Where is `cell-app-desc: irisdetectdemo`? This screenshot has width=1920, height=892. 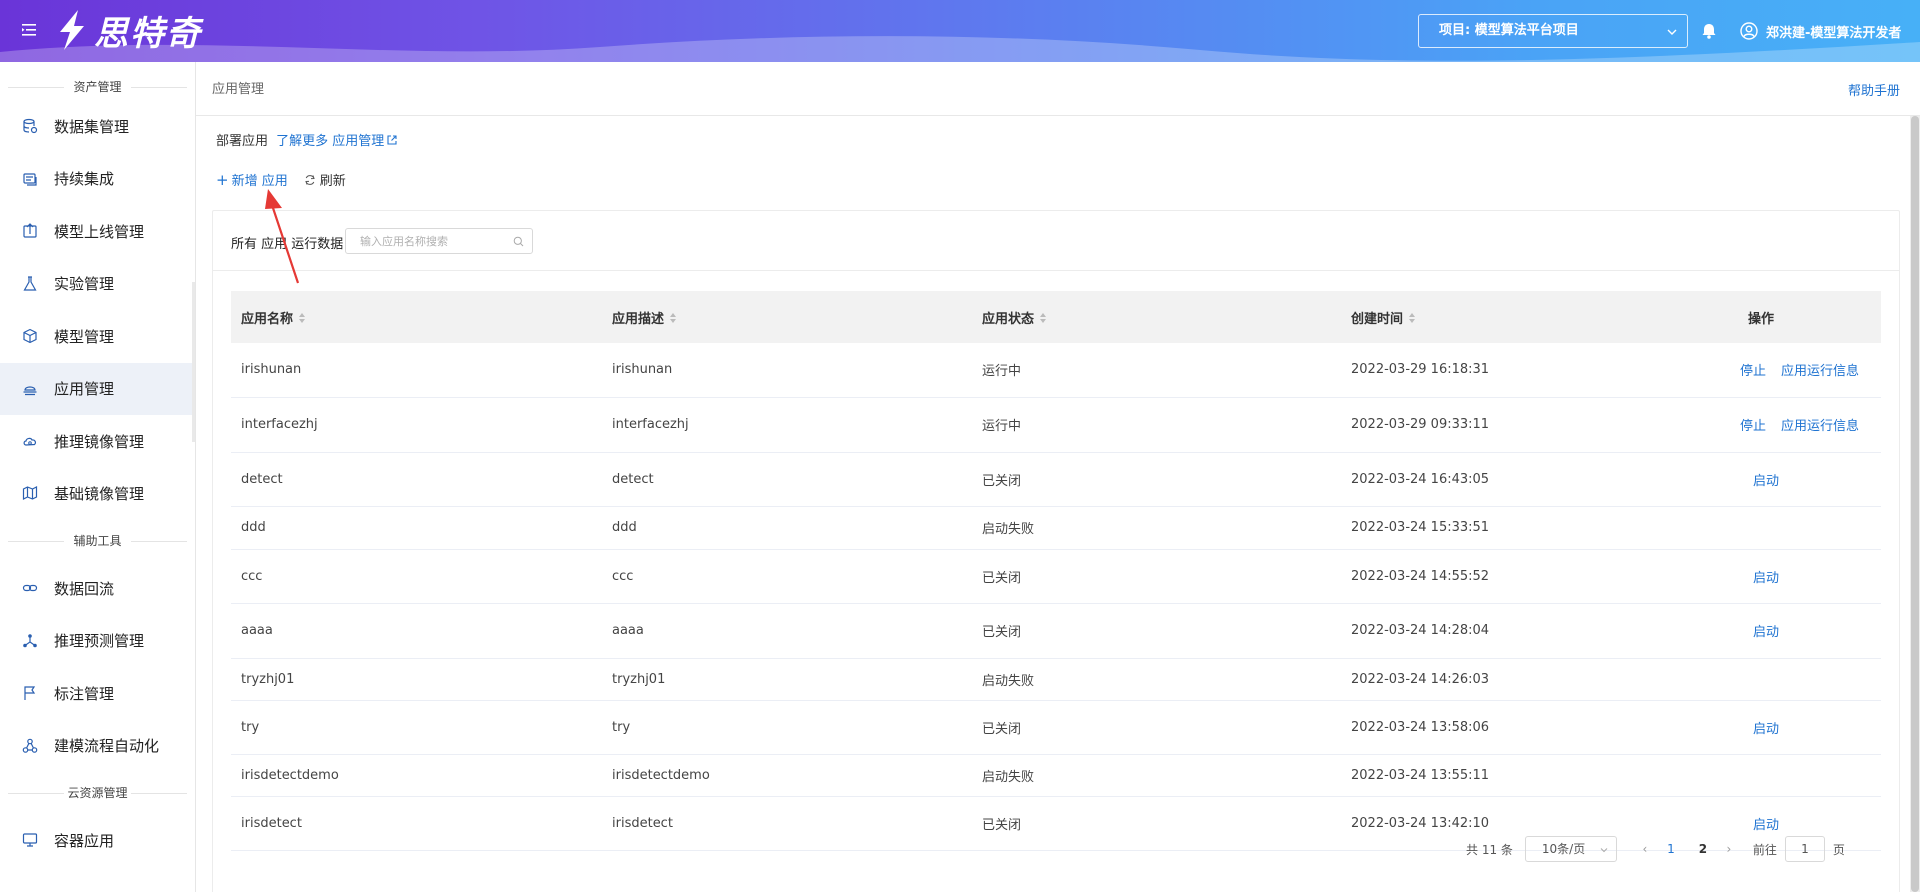 cell-app-desc: irisdetectdemo is located at coordinates (787, 775).